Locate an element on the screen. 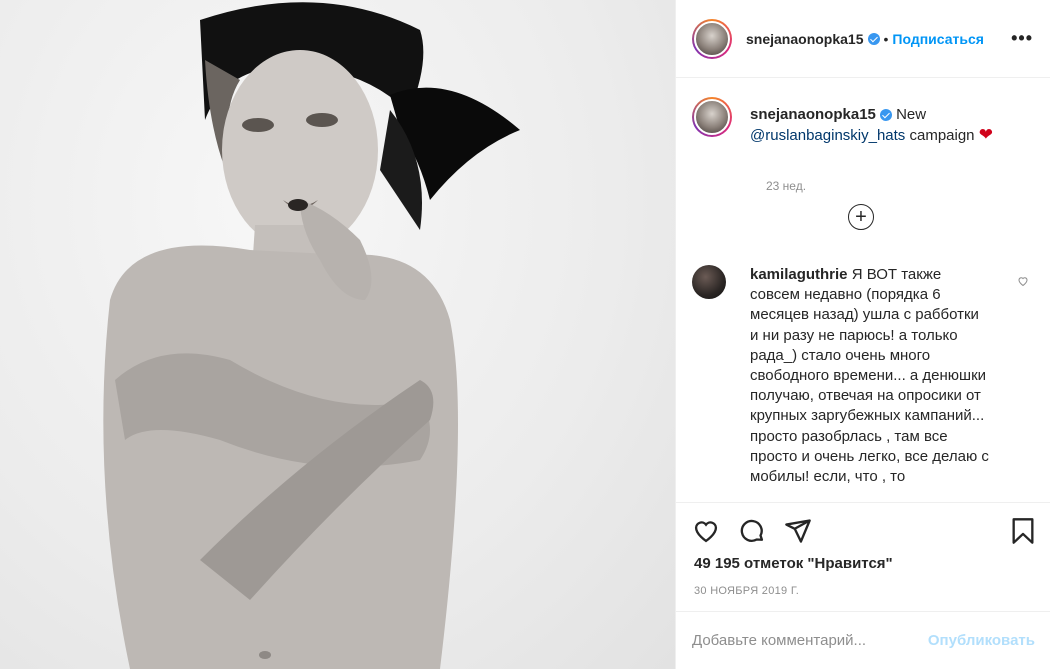  caption-username: snejanaonopka15 is located at coordinates (813, 114).